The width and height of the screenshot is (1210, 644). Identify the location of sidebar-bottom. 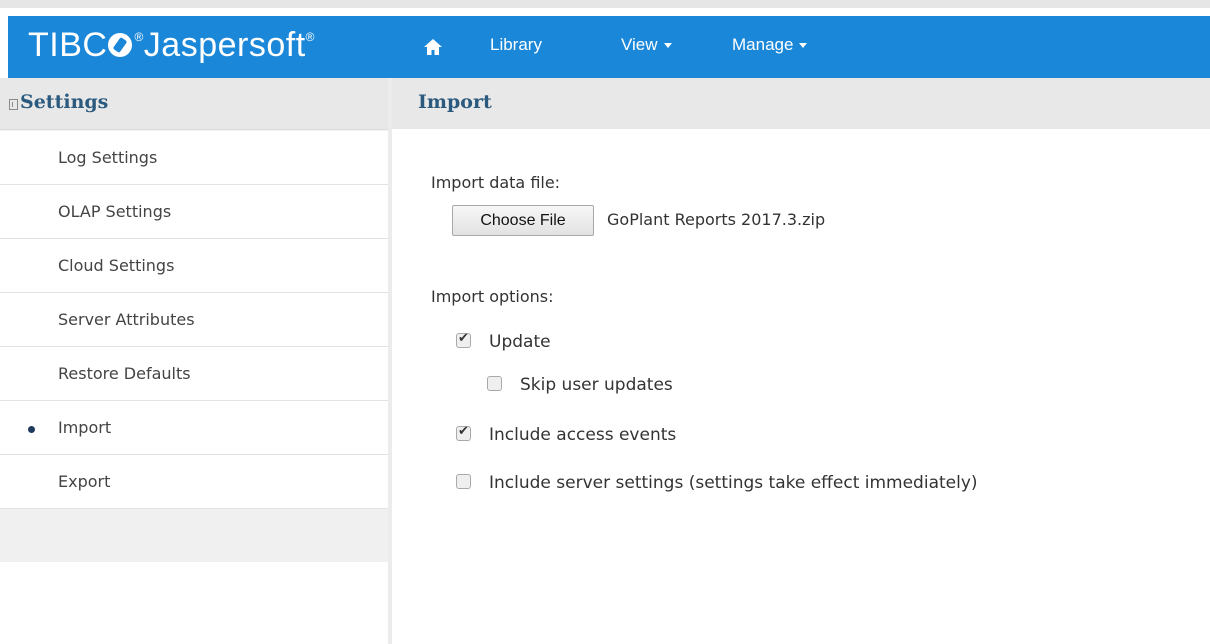
(194, 603).